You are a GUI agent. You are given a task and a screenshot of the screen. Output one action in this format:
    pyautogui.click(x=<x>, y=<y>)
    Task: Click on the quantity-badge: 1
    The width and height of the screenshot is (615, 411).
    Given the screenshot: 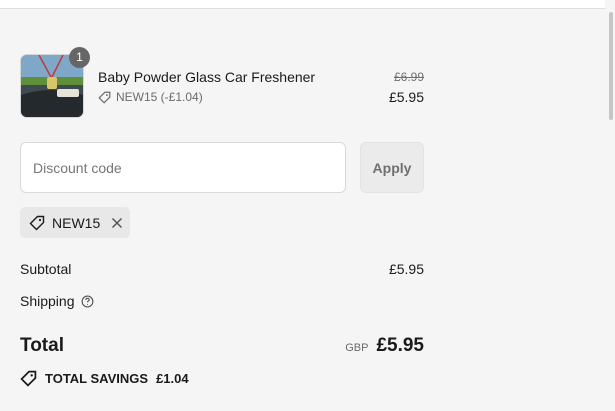 What is the action you would take?
    pyautogui.click(x=79, y=57)
    